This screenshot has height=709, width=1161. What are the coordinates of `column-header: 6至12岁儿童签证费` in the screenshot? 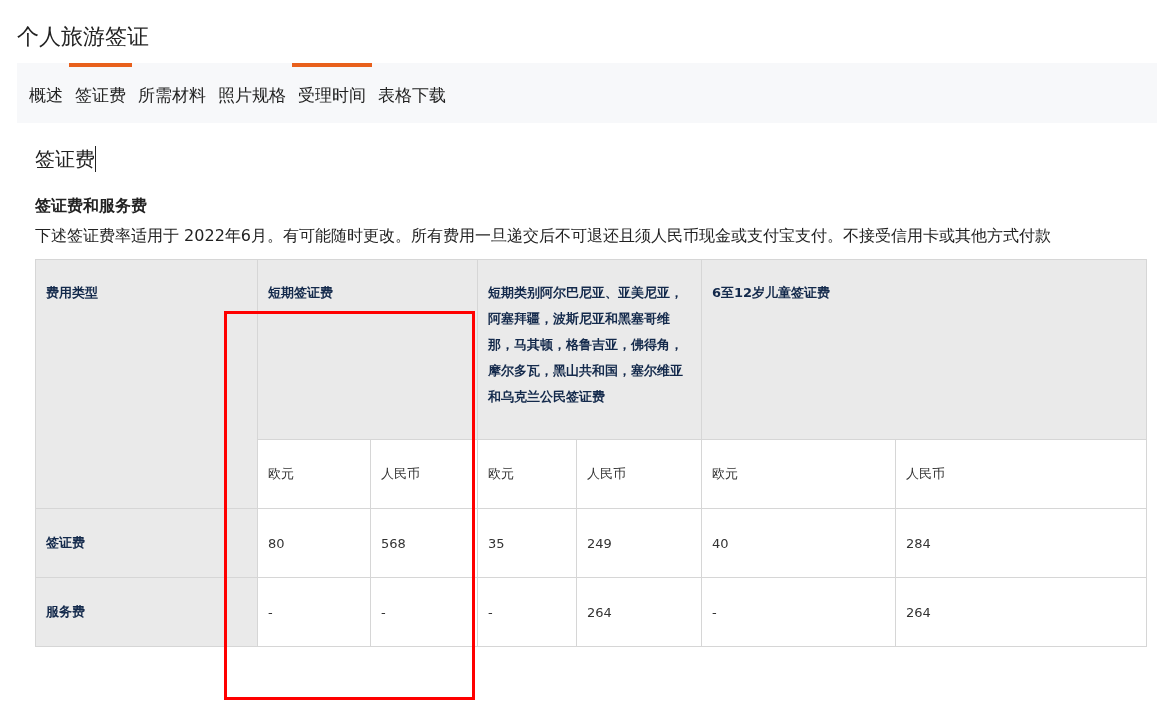 It's located at (924, 350).